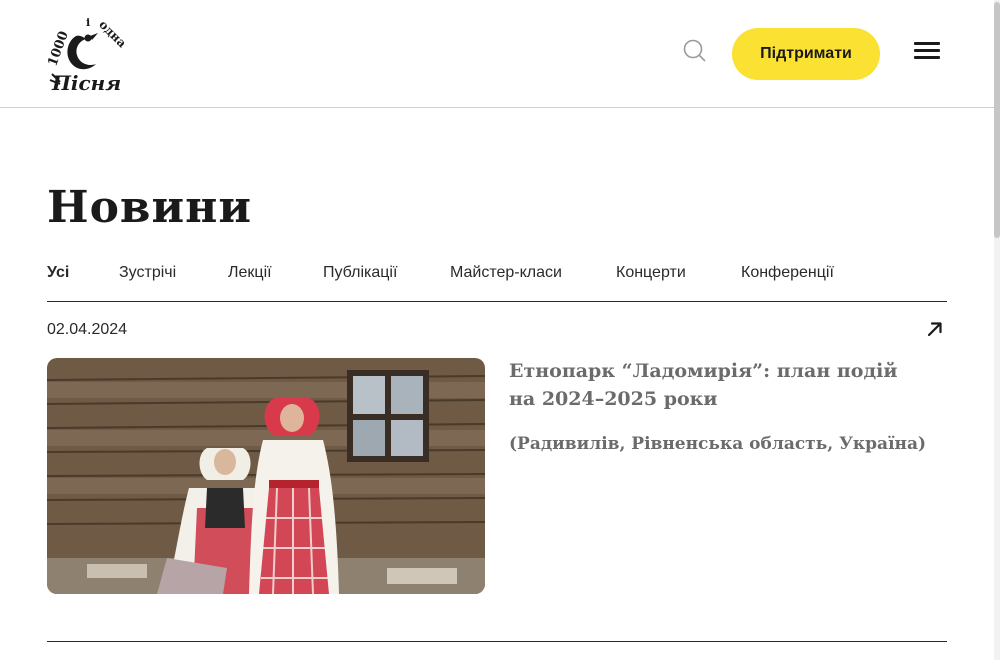  I want to click on tab-meetings: Зустрічі, so click(147, 273).